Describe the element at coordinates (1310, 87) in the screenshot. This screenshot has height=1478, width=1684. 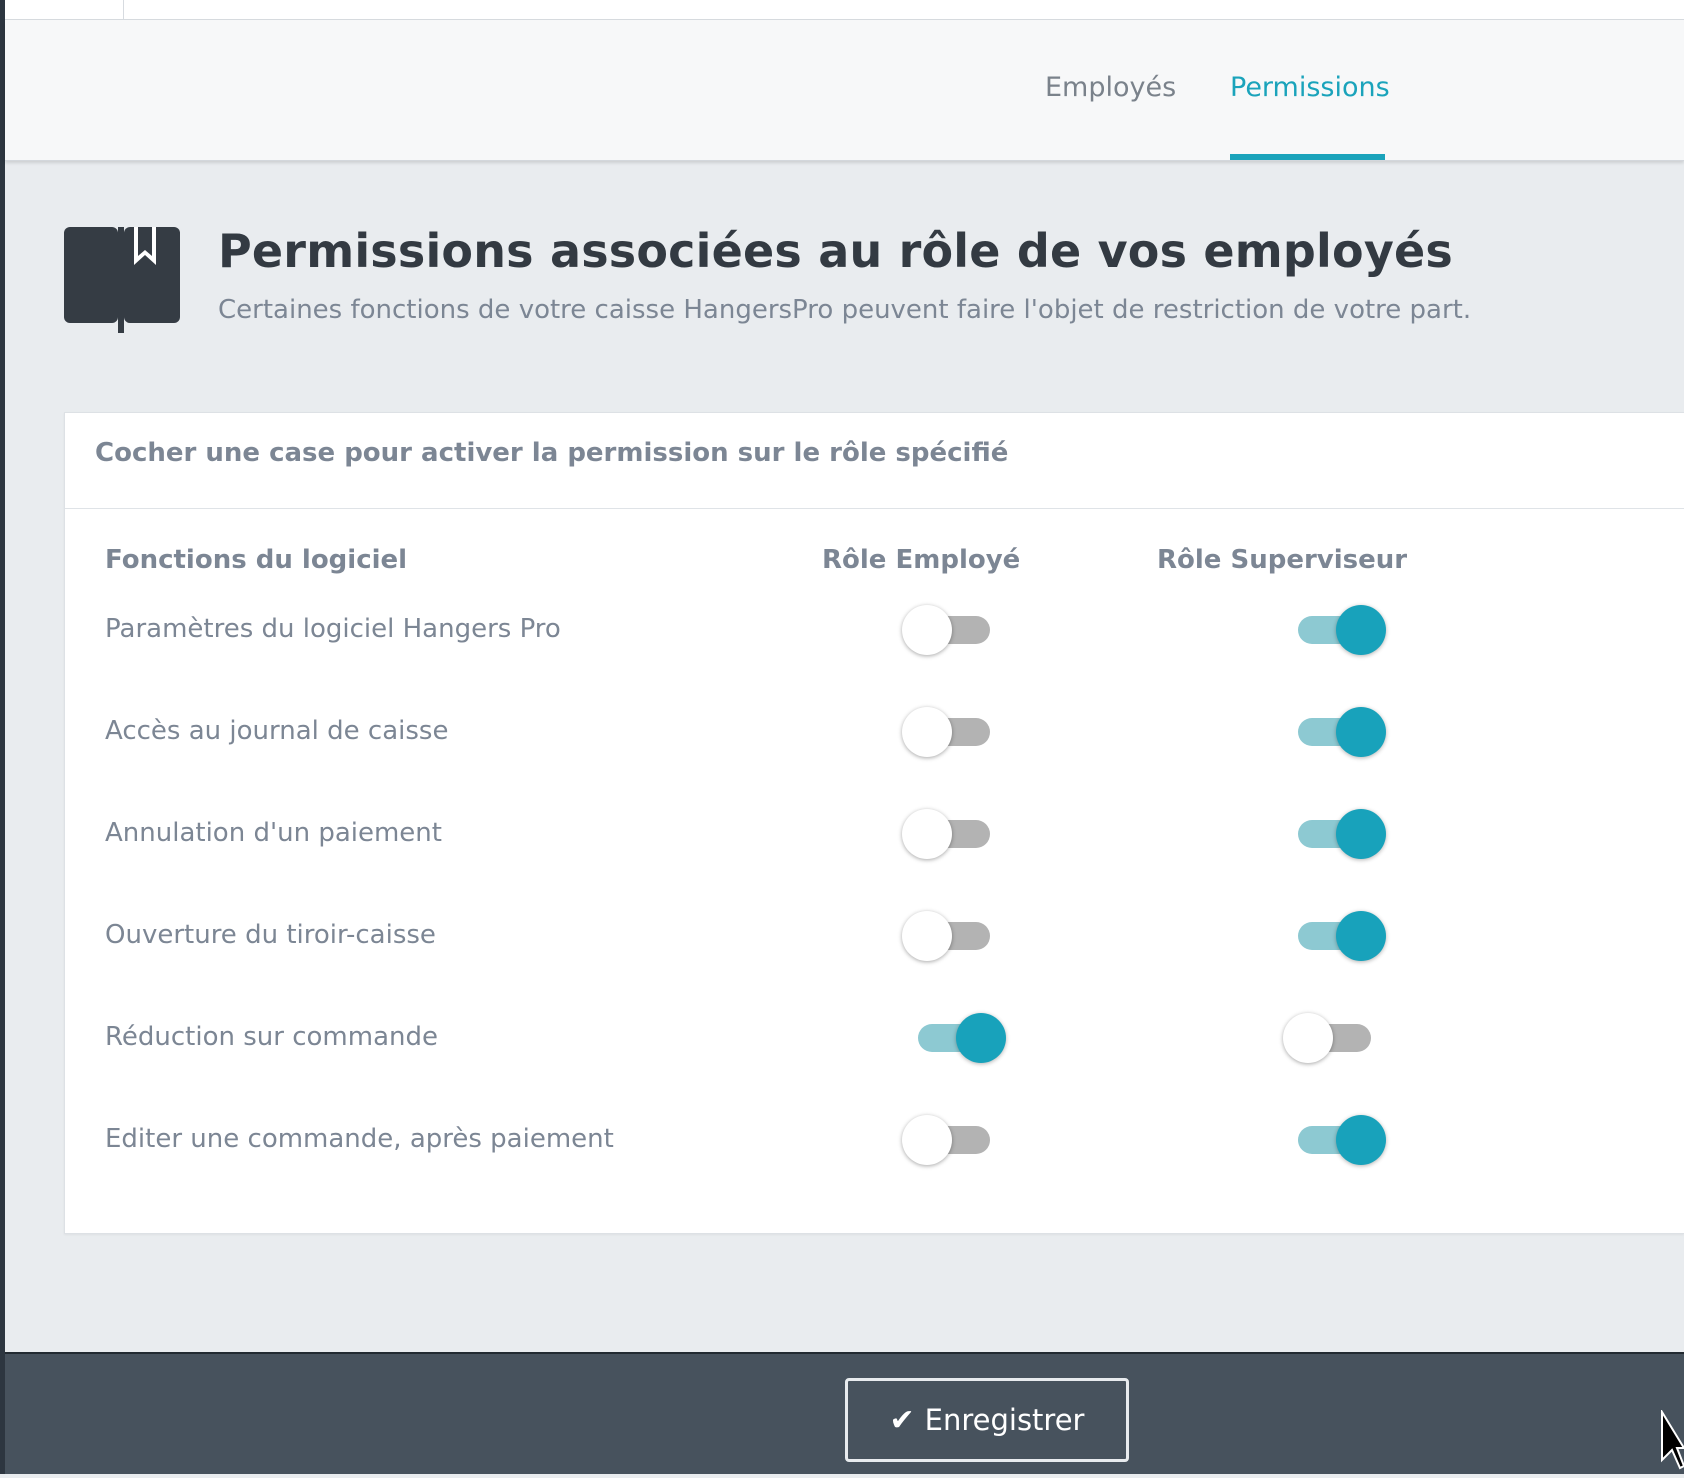
I see `tab-permissions: Permissions` at that location.